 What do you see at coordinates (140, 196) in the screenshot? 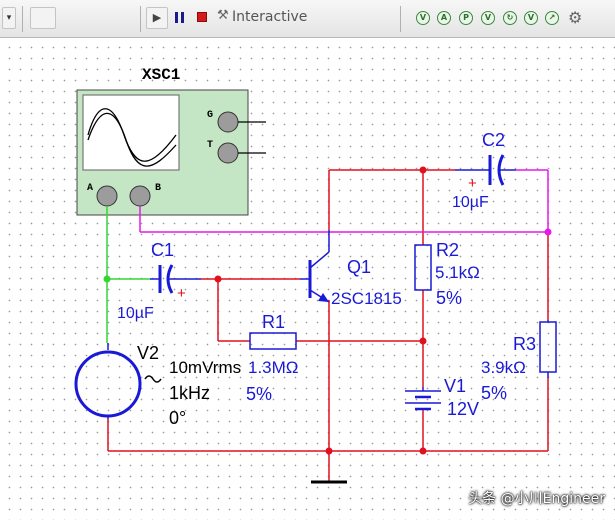
I see `scope-b-terminal` at bounding box center [140, 196].